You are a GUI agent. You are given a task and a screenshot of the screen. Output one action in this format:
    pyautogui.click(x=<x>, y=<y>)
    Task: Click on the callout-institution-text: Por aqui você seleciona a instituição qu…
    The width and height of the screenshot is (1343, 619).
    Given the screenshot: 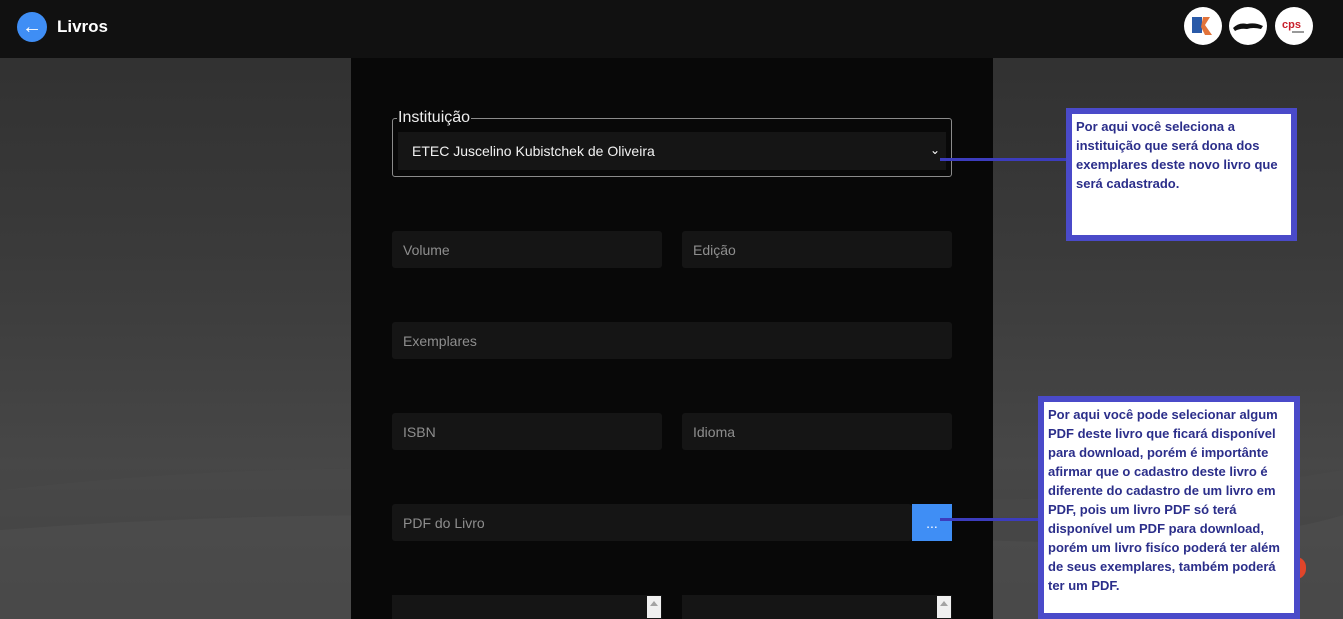 What is the action you would take?
    pyautogui.click(x=1181, y=174)
    